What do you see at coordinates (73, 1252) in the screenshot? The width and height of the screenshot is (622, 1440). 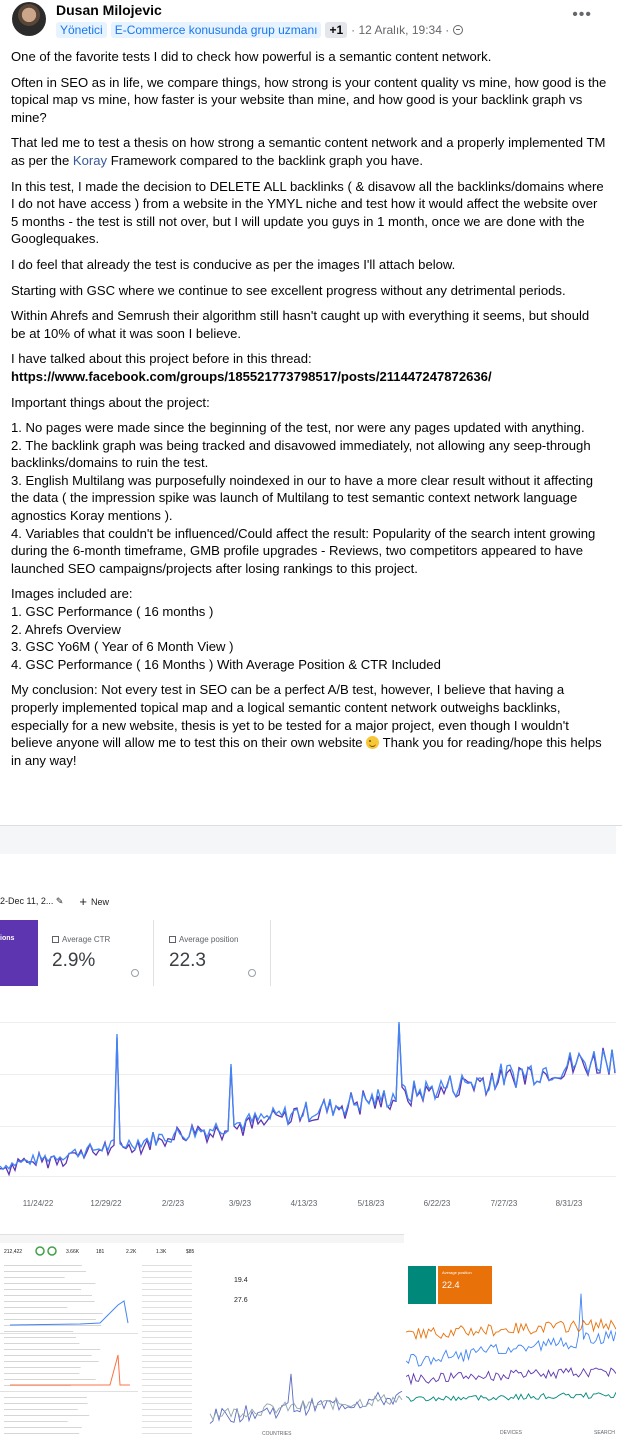 I see `metric-value: 3.66K` at bounding box center [73, 1252].